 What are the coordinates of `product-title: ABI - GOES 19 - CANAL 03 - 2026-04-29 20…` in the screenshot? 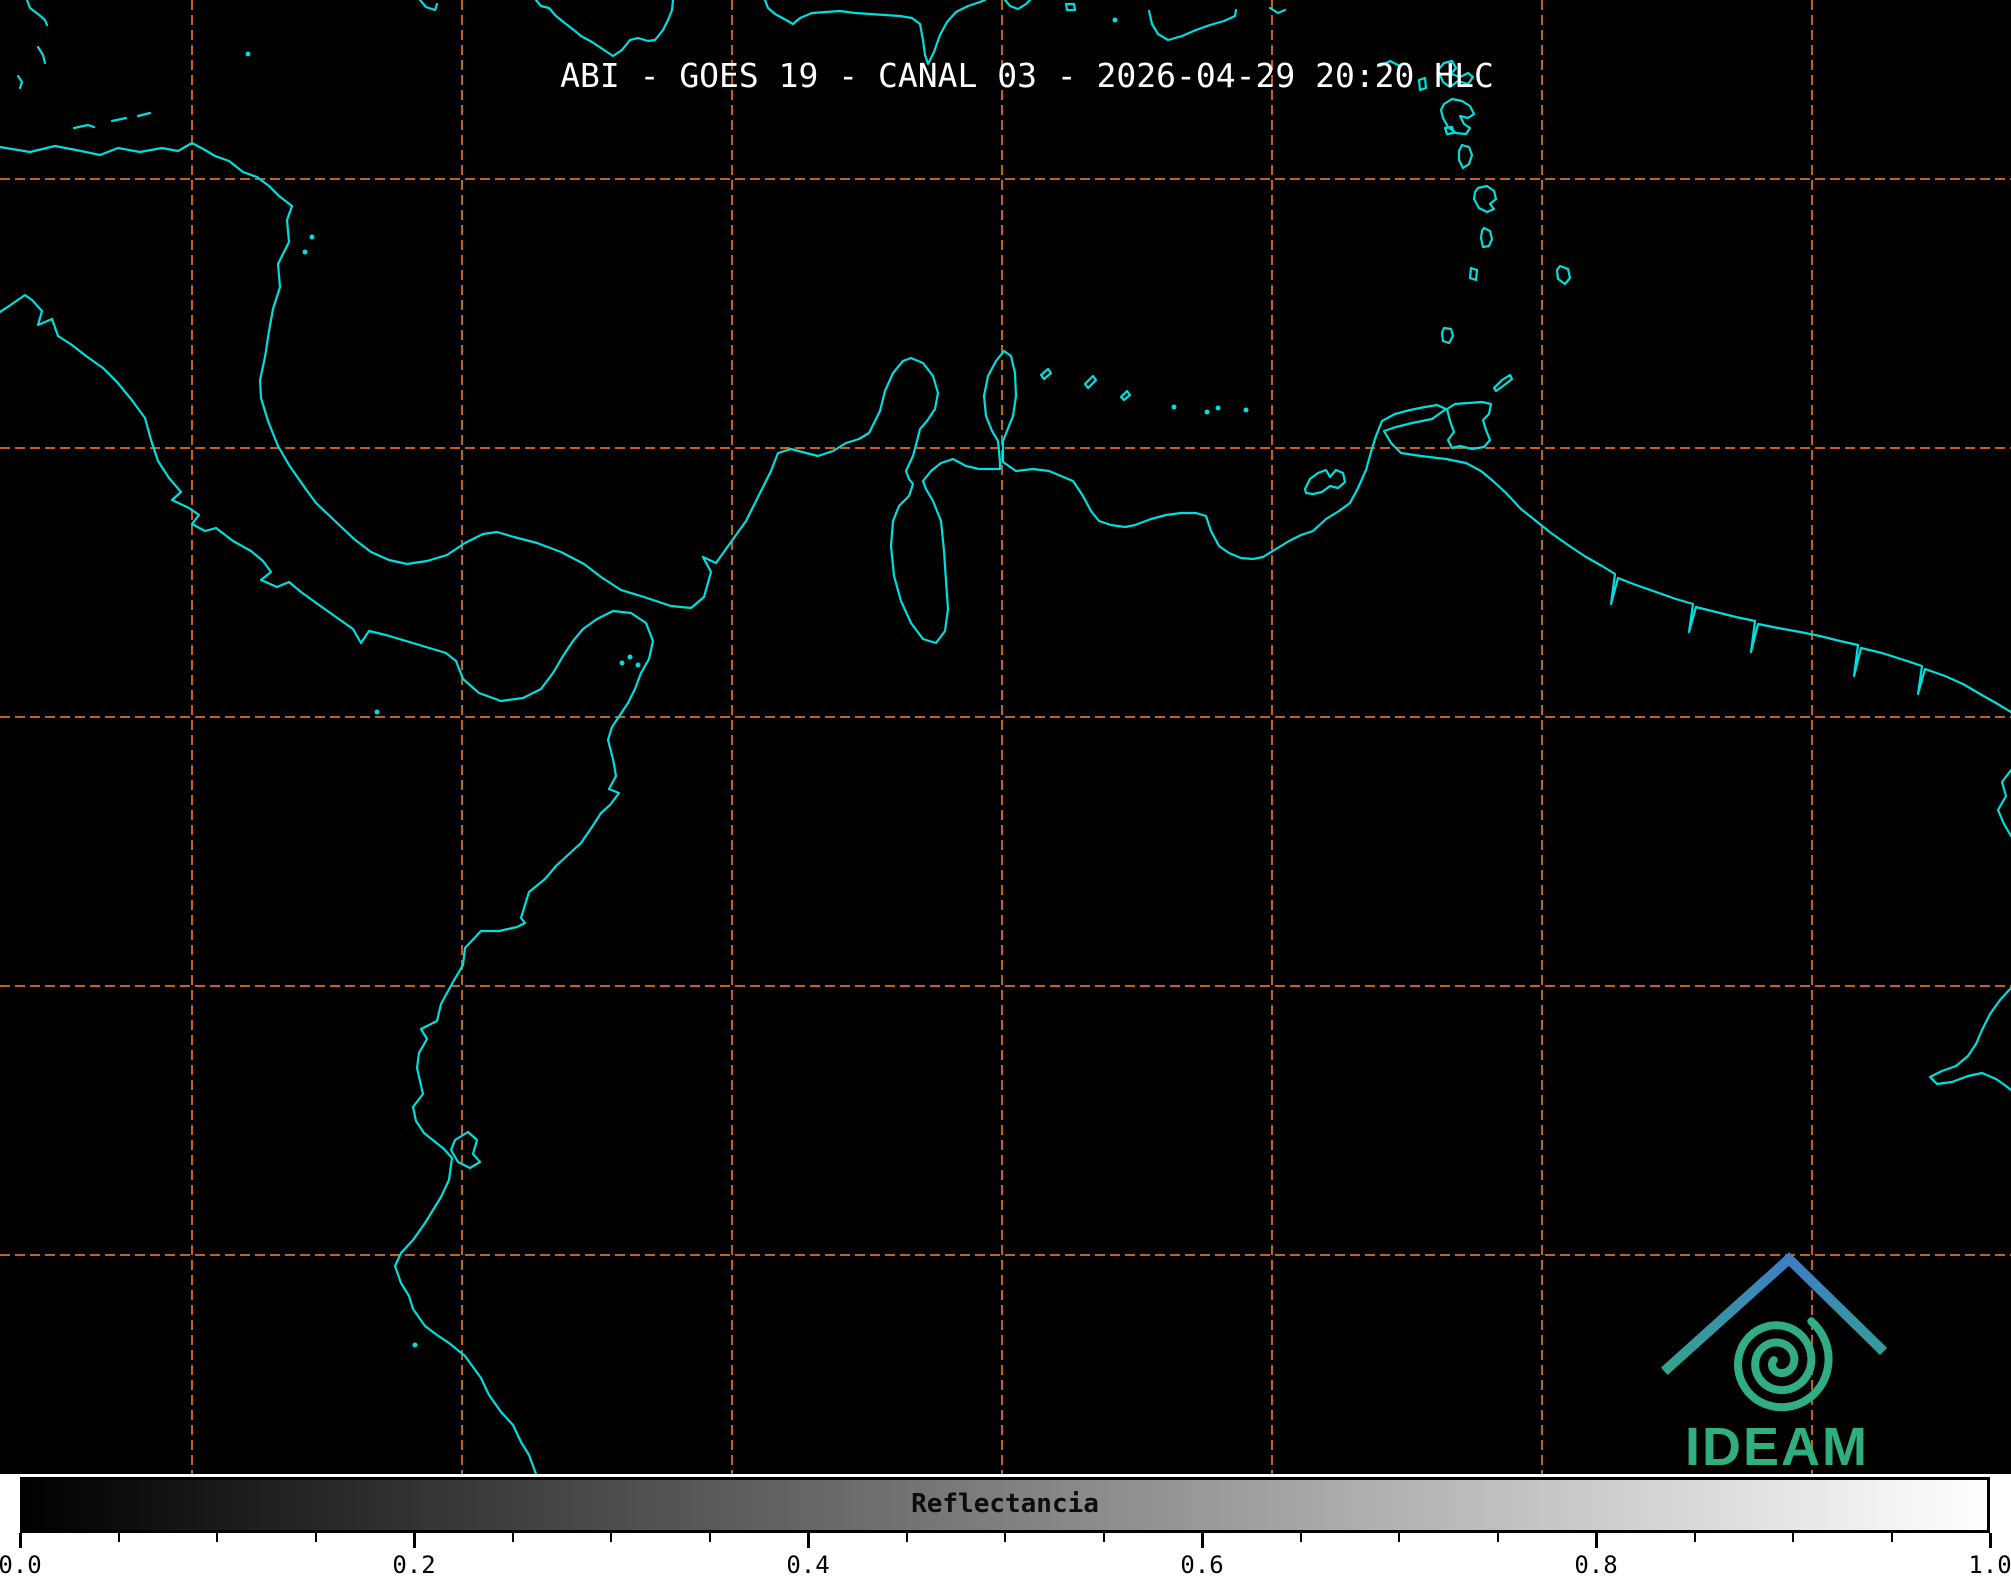 It's located at (1027, 75).